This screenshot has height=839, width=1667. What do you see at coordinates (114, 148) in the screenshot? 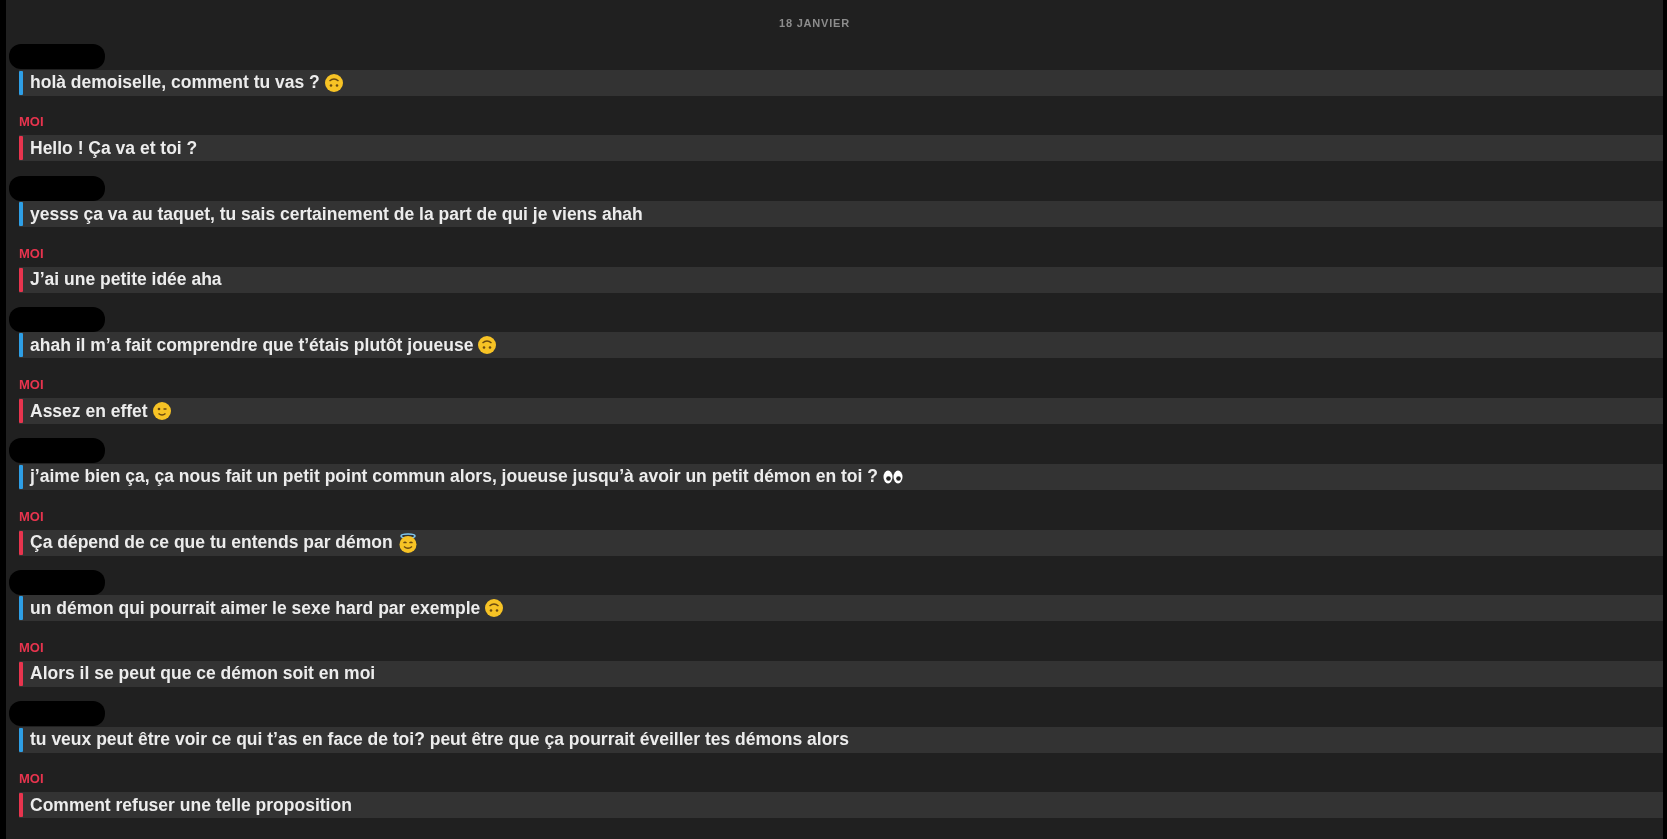
I see `message-text: Hello ! Ça va et toi ?` at bounding box center [114, 148].